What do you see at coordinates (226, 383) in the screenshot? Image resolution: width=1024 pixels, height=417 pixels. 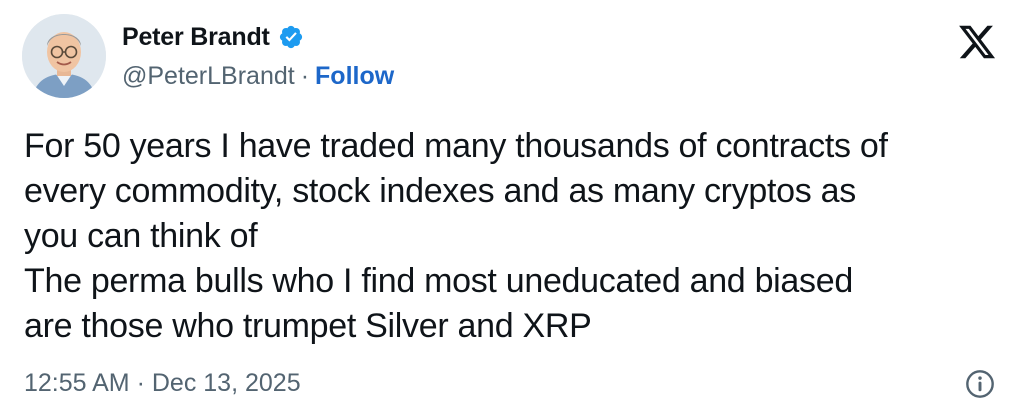 I see `tweet-date: Dec 13, 2025` at bounding box center [226, 383].